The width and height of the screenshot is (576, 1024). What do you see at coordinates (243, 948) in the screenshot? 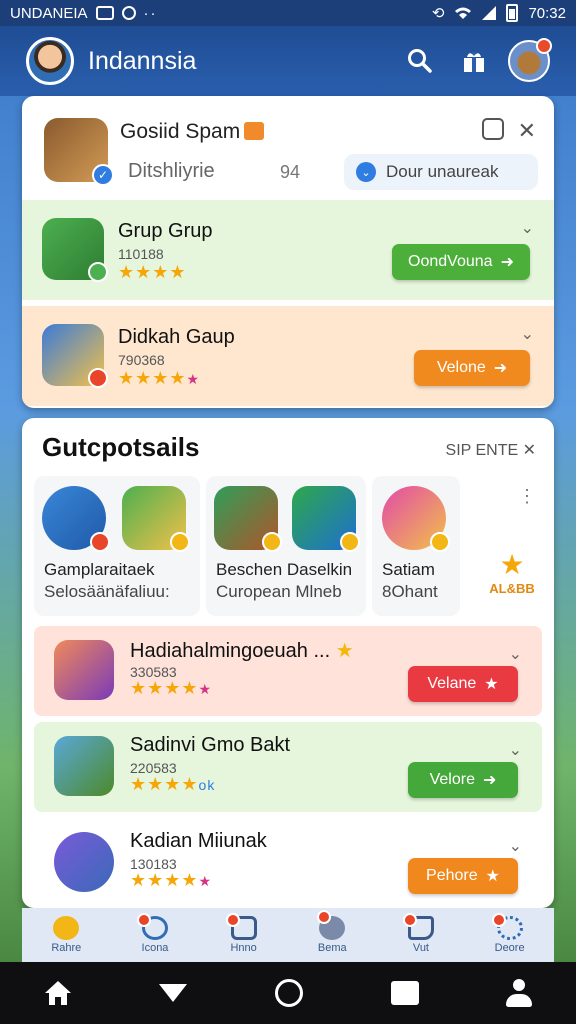
I see `tab-label: Hnno` at bounding box center [243, 948].